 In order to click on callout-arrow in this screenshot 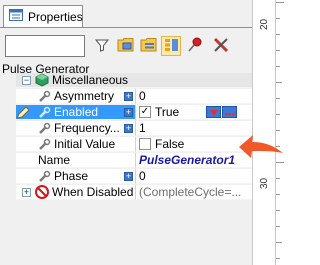, I will do `click(261, 145)`.